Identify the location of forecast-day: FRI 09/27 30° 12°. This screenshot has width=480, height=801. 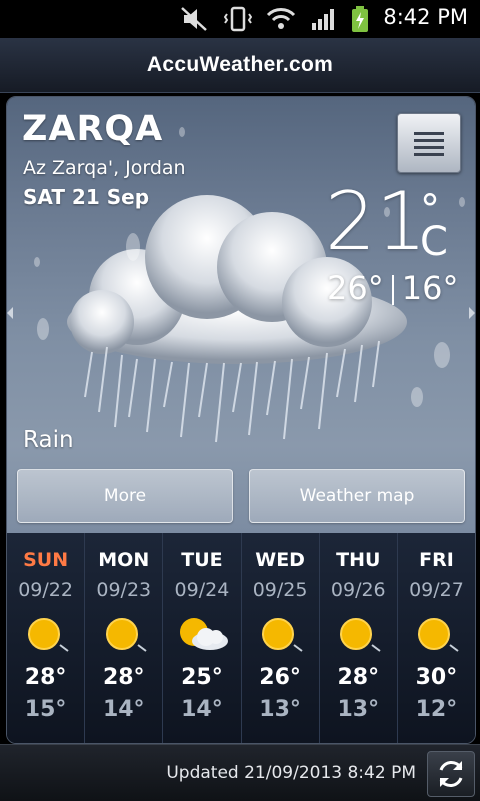
(436, 638).